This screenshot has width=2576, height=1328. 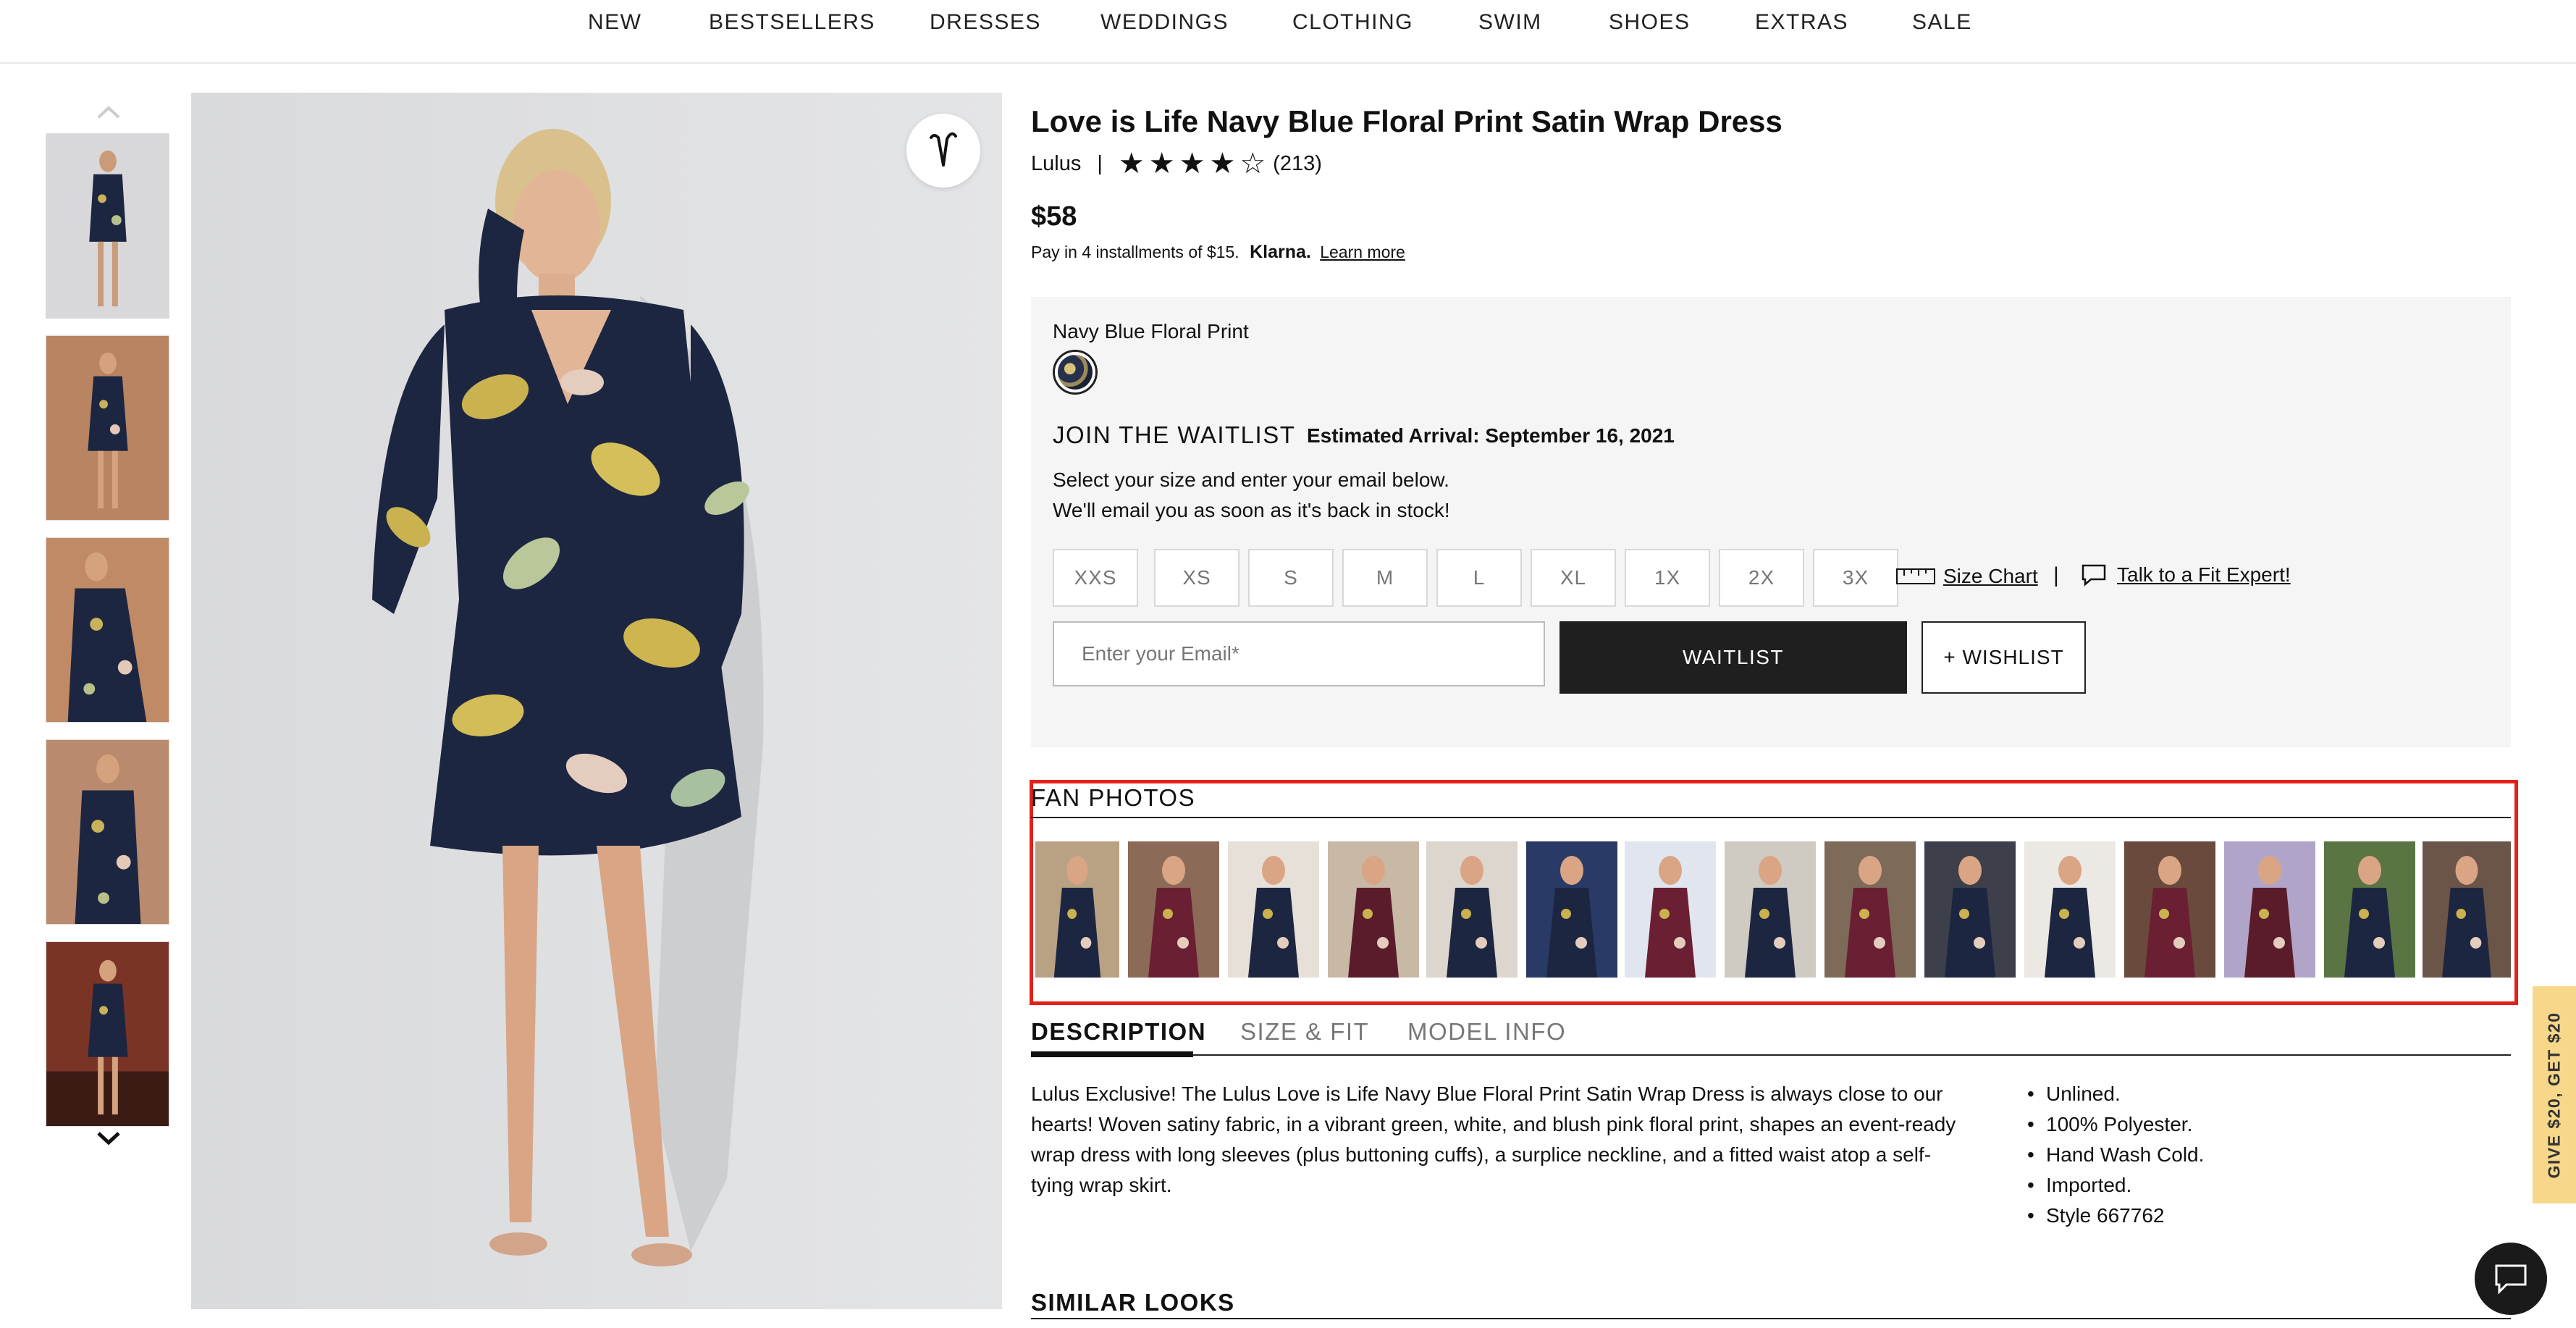 I want to click on speech-bubble-icon, so click(x=2094, y=576).